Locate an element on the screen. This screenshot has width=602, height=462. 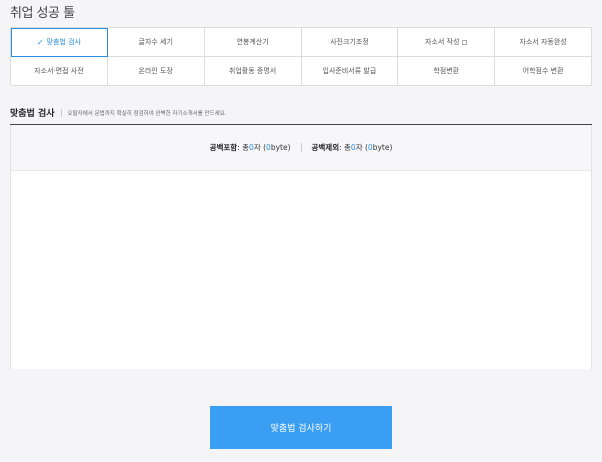
tab-label: 취업활동 증명서 is located at coordinates (252, 71).